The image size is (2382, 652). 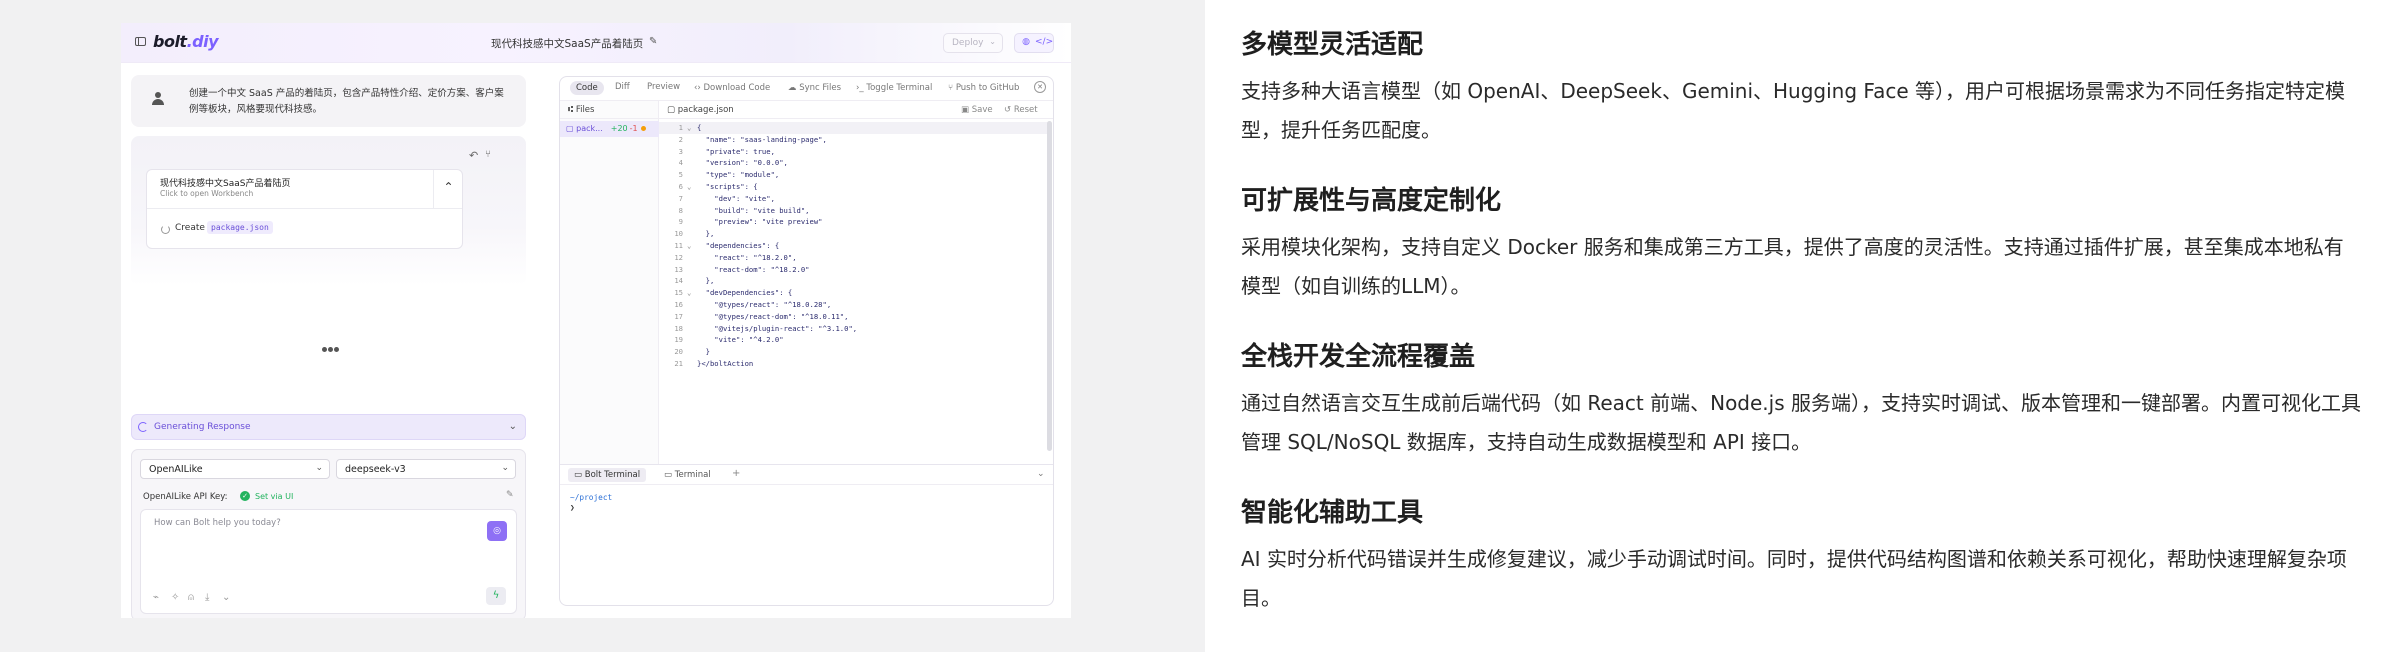 What do you see at coordinates (591, 503) in the screenshot?
I see `terminal-output: ~/project ❯` at bounding box center [591, 503].